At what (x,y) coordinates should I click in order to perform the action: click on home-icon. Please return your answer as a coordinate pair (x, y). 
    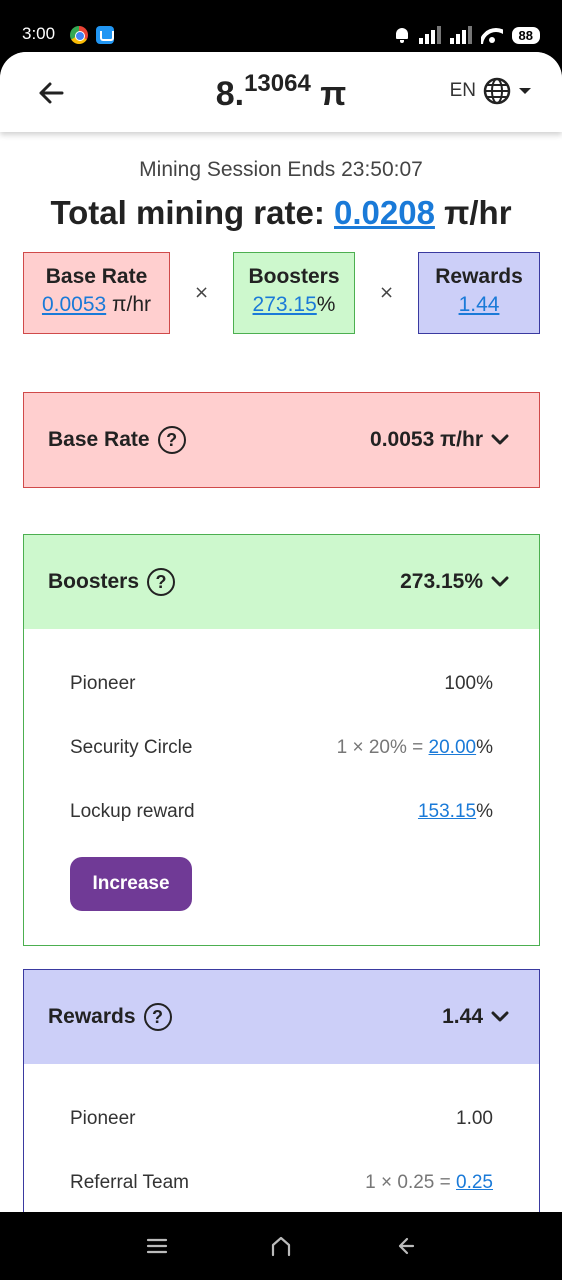
    Looking at the image, I should click on (281, 1246).